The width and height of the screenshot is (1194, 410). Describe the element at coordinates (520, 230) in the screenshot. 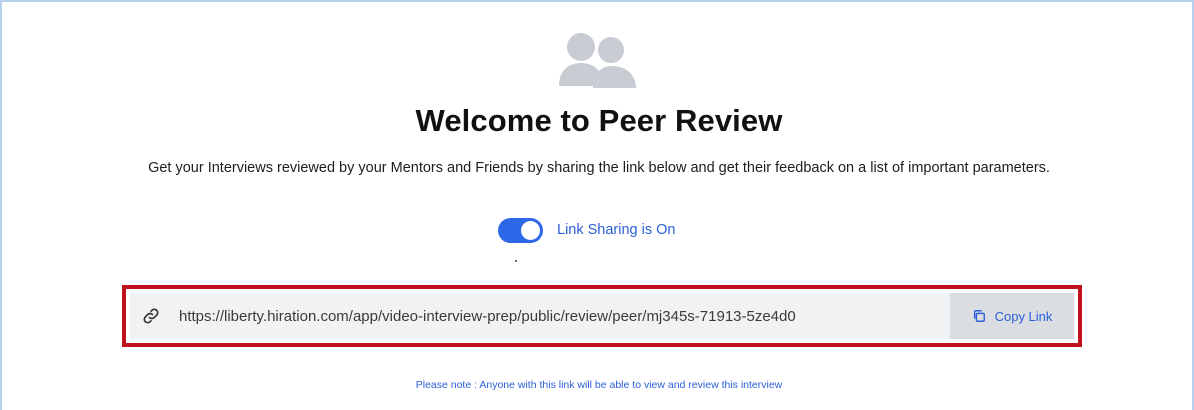

I see `link-sharing-toggle` at that location.